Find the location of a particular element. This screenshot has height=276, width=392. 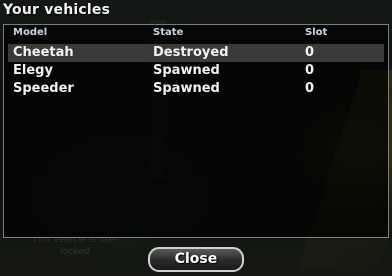

vehicle-model: Cheetah is located at coordinates (43, 52).